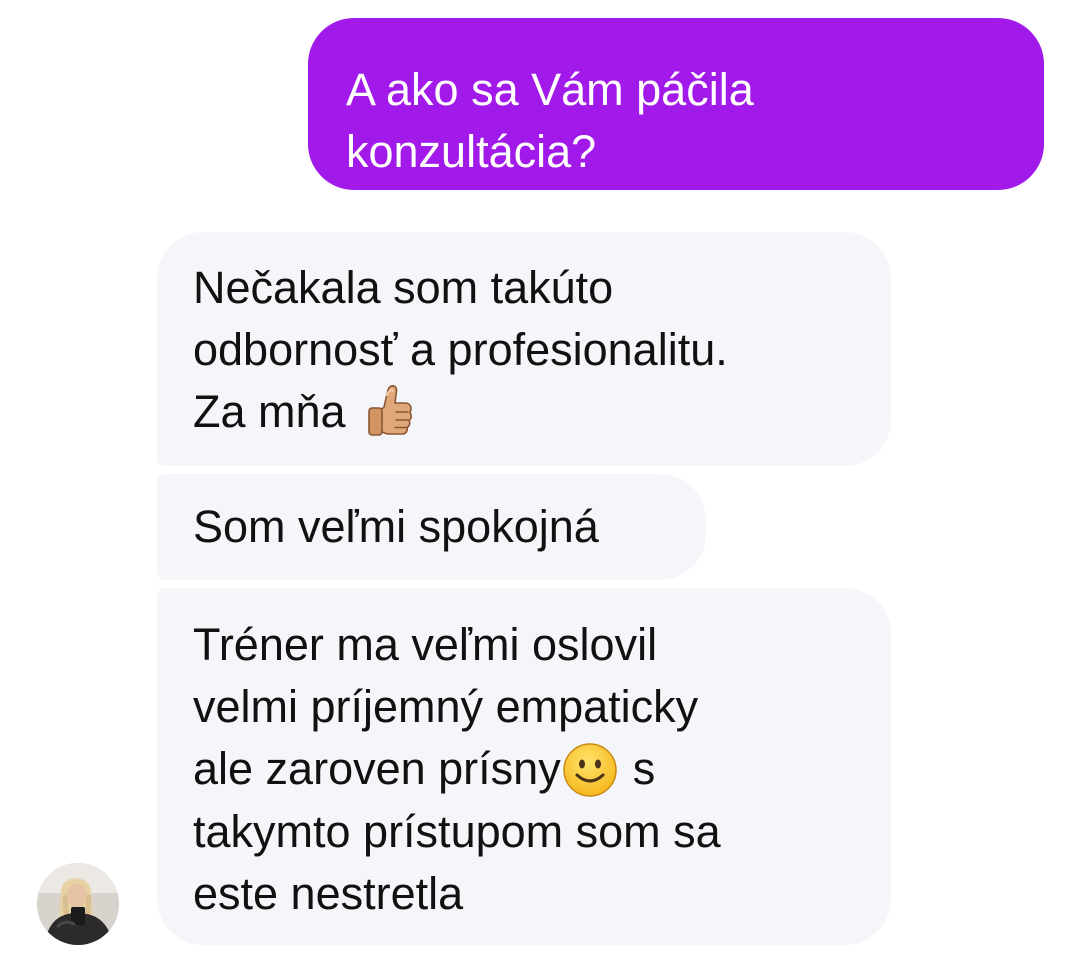 This screenshot has width=1080, height=959. I want to click on message-text-line: velmi príjemný empaticky, so click(446, 706).